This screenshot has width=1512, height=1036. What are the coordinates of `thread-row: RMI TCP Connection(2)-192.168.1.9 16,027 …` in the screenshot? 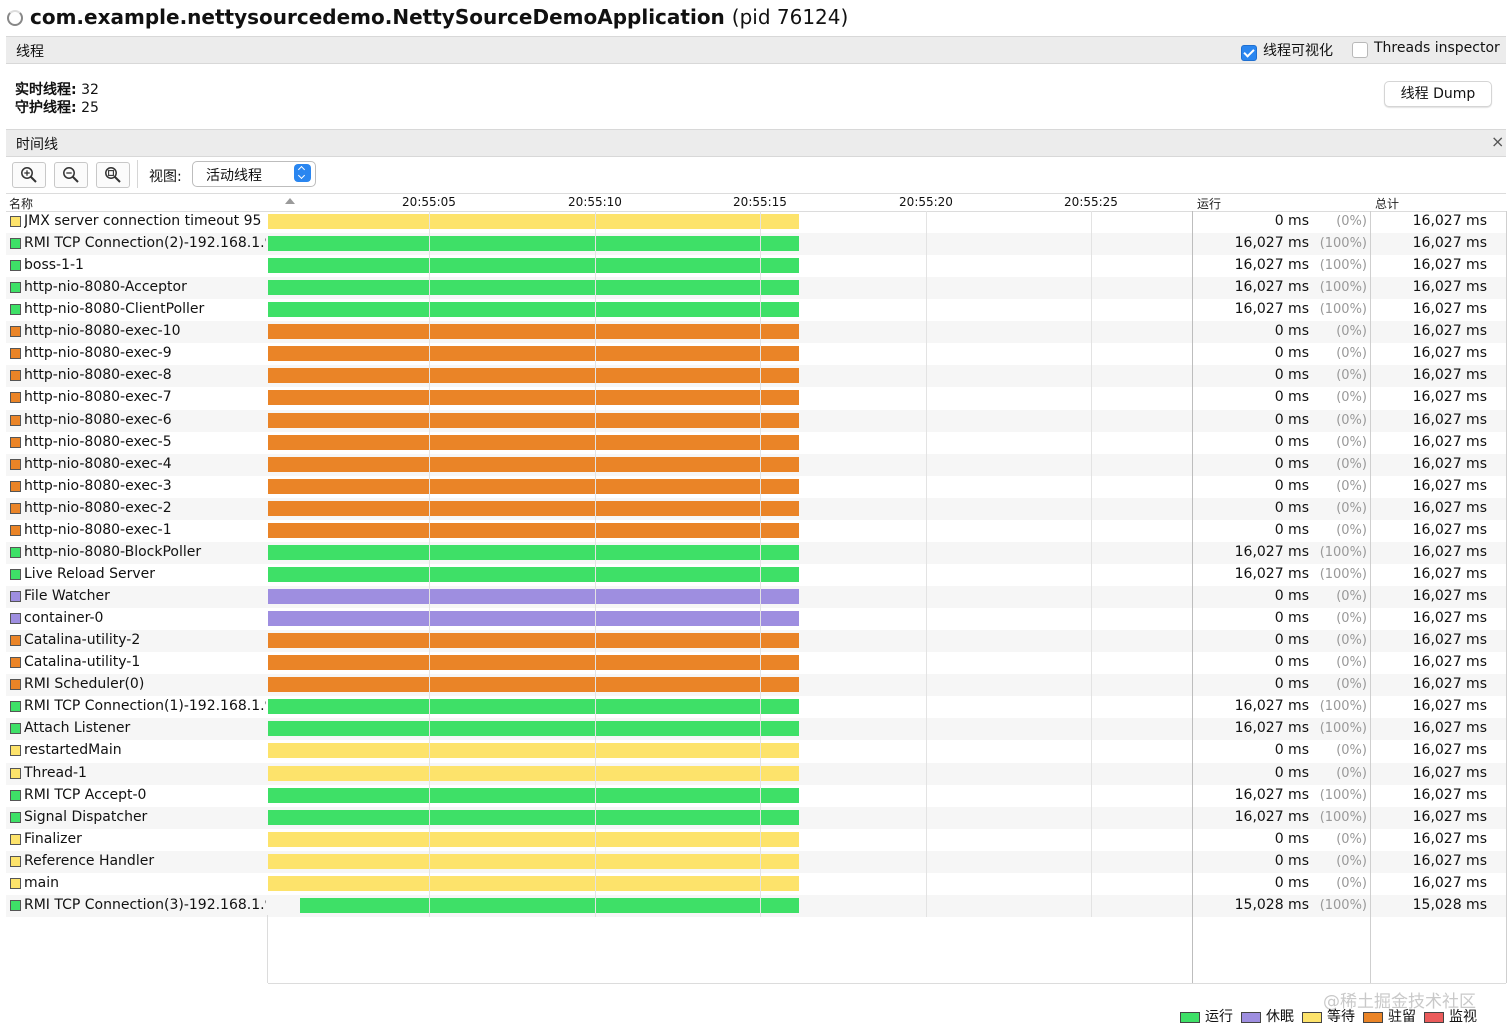 It's located at (756, 244).